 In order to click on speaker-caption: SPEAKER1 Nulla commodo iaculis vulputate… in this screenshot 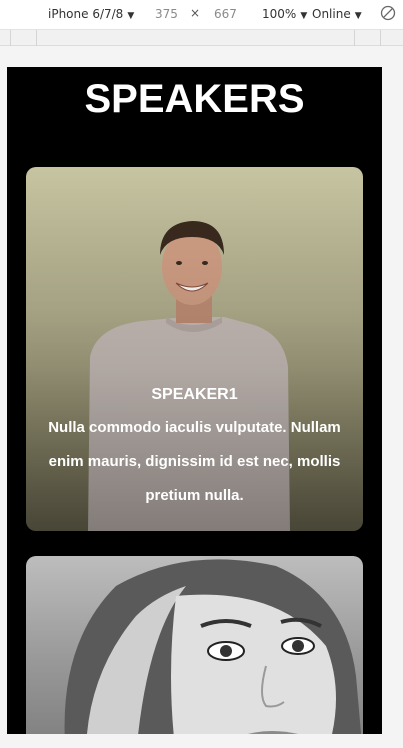, I will do `click(194, 446)`.